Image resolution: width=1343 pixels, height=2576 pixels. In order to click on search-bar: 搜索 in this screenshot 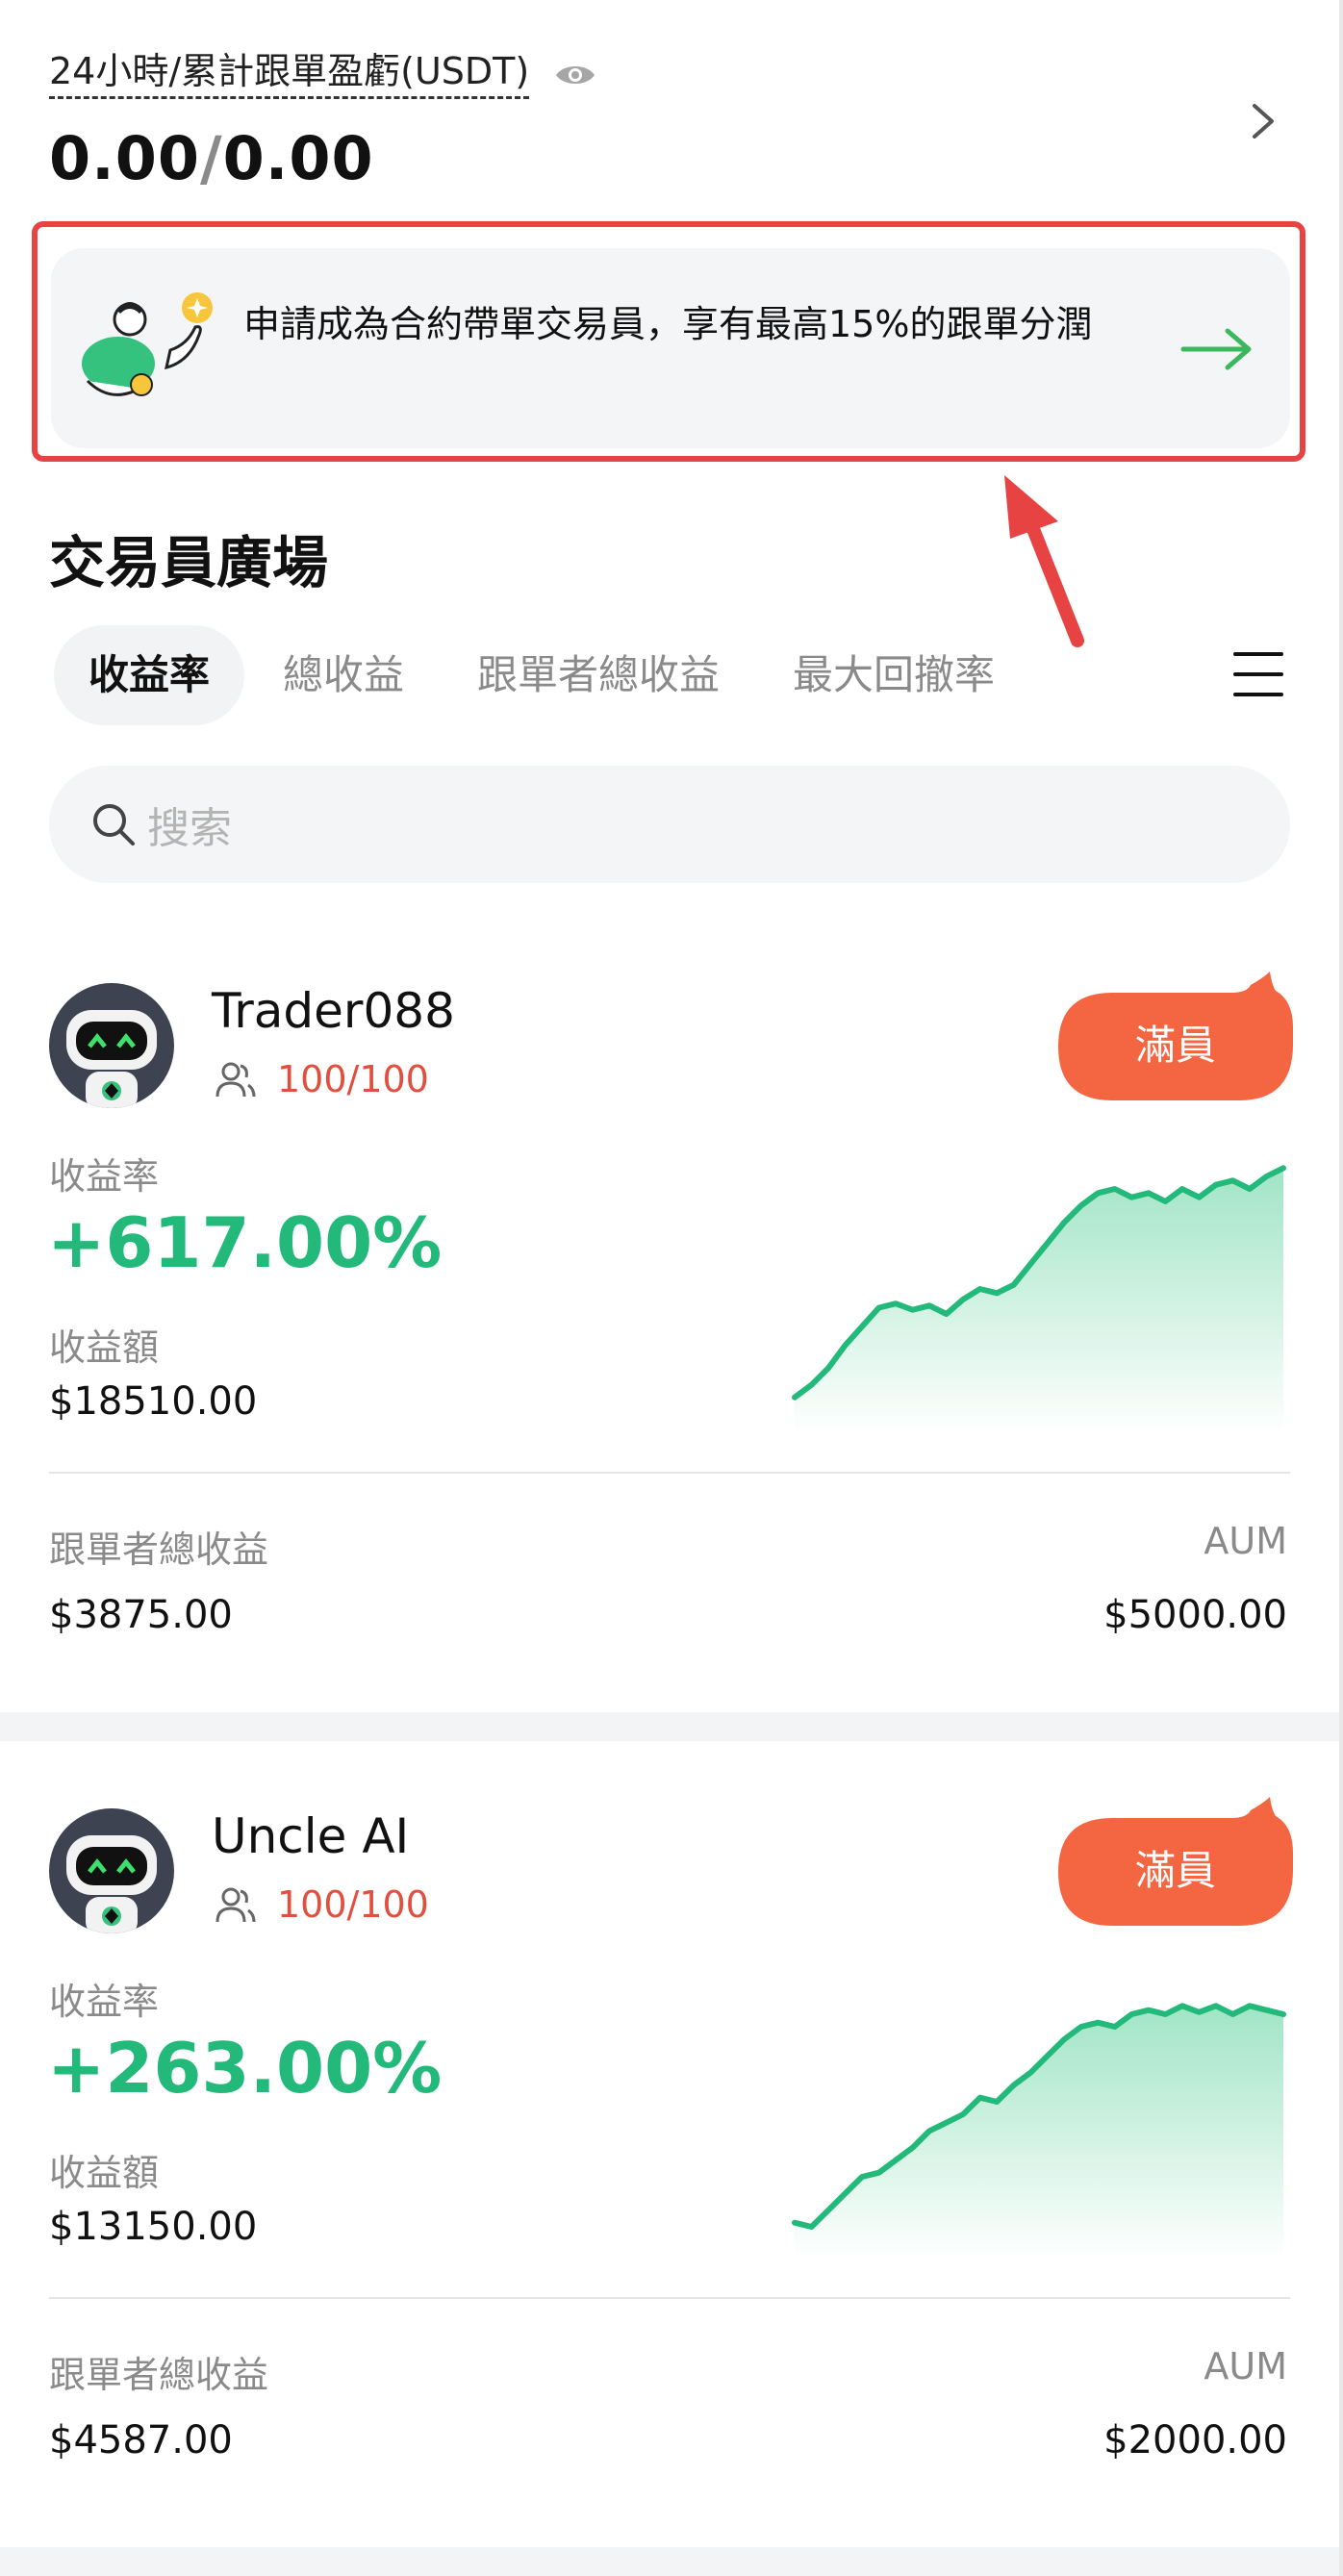, I will do `click(669, 825)`.